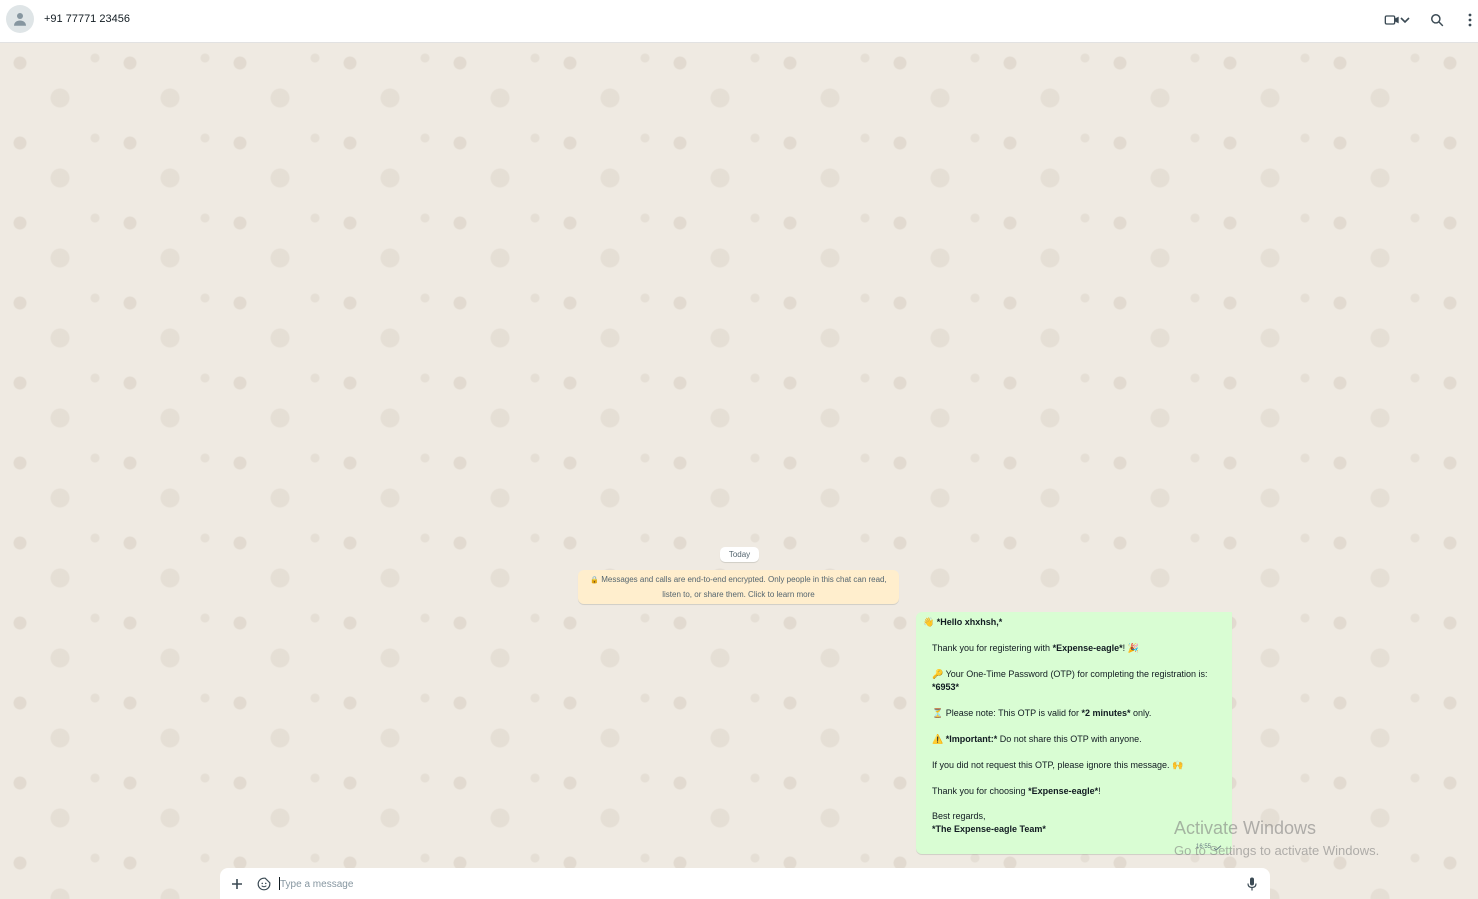 The height and width of the screenshot is (899, 1478). What do you see at coordinates (1013, 713) in the screenshot?
I see `validity-prefix: Please note: This OTP is valid for` at bounding box center [1013, 713].